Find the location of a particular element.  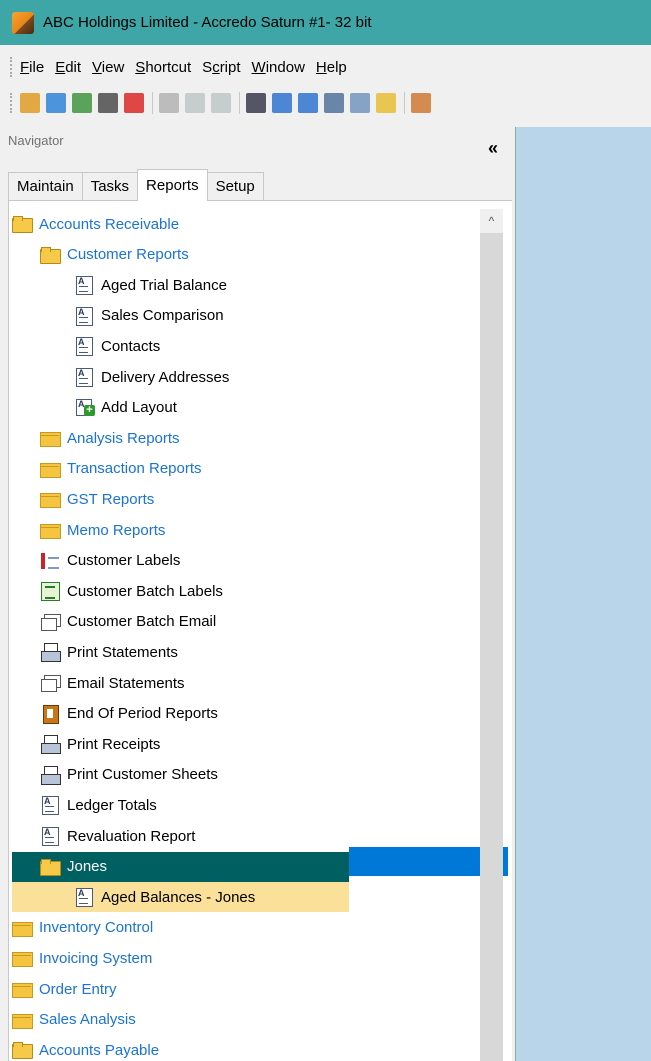

tree-item-add-layout: Add Layout is located at coordinates (125, 408).